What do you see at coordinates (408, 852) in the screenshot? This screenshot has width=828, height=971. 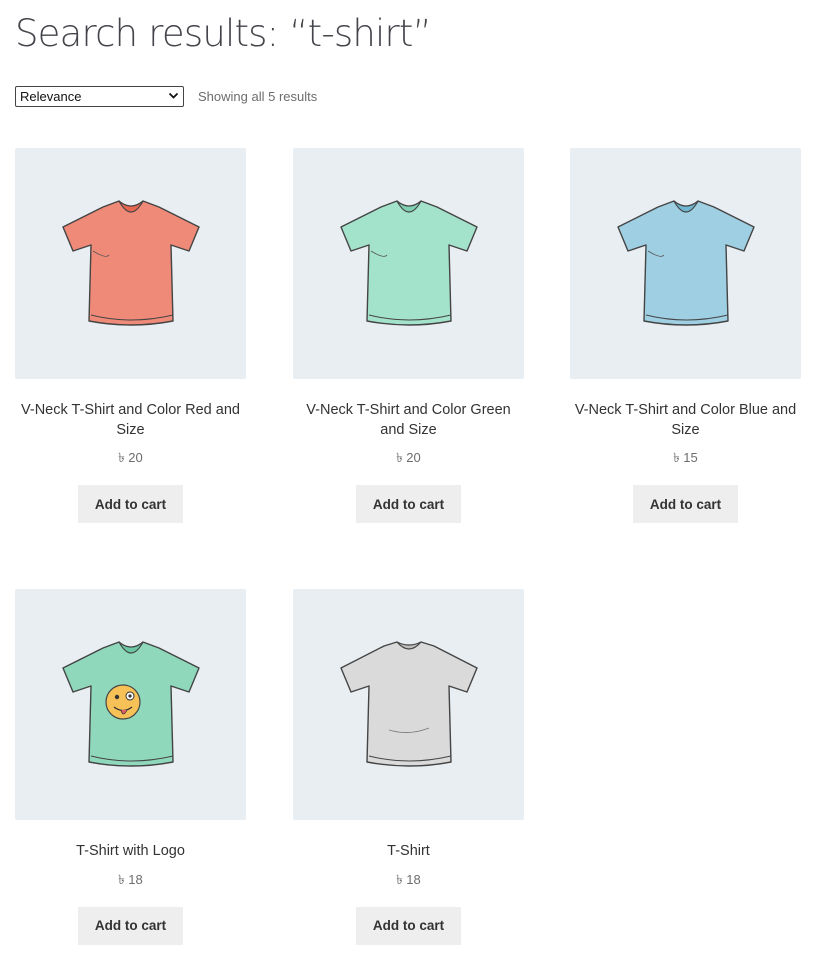 I see `product-title: T-Shirt` at bounding box center [408, 852].